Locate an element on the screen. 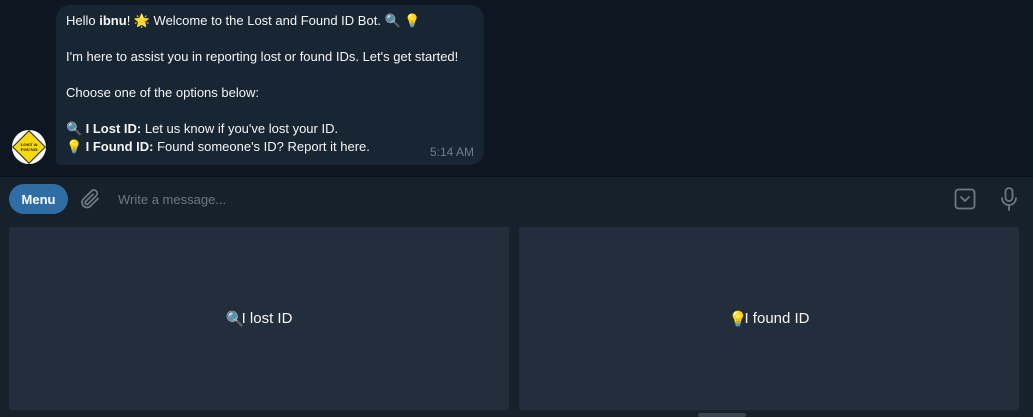  keyboard-toggle-icon is located at coordinates (965, 199).